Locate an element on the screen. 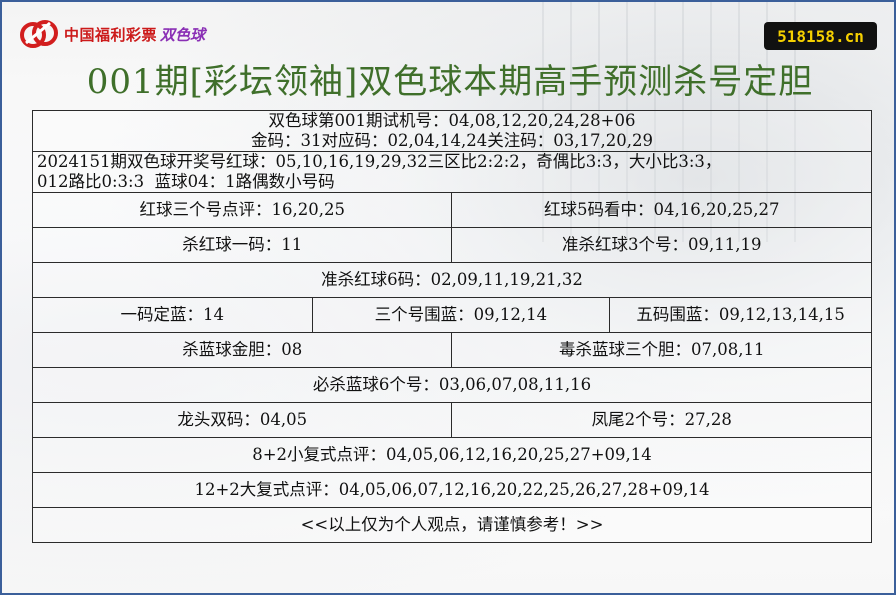 This screenshot has height=595, width=896. logo-text: 中国福利彩票 is located at coordinates (111, 34).